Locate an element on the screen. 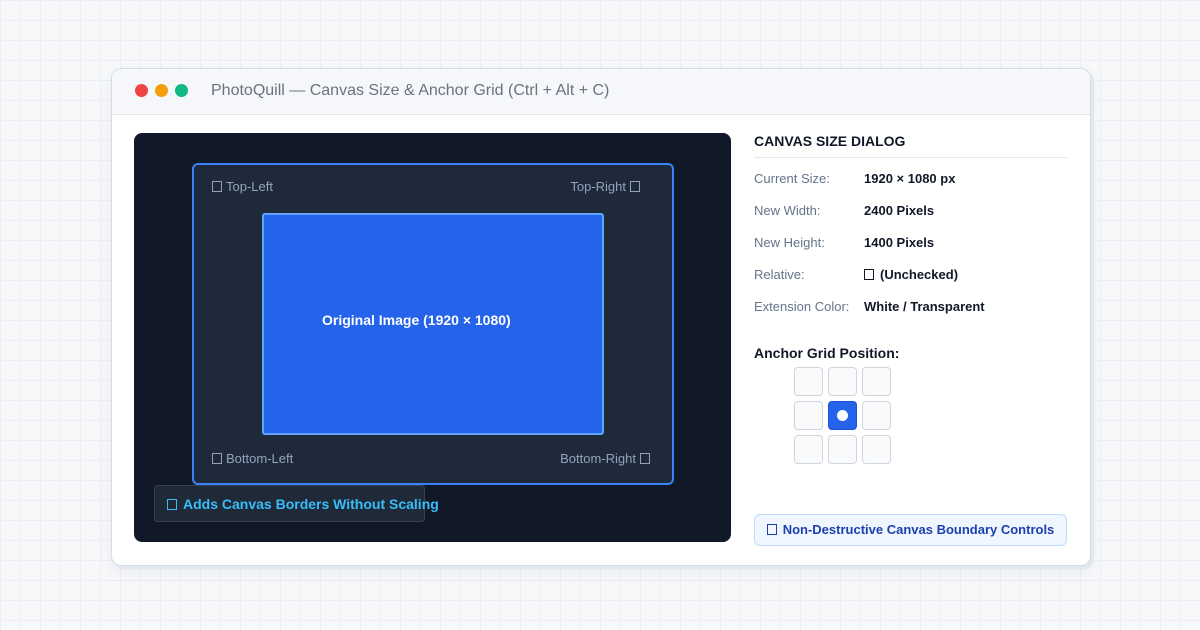  anchor-bottom-center is located at coordinates (842, 449).